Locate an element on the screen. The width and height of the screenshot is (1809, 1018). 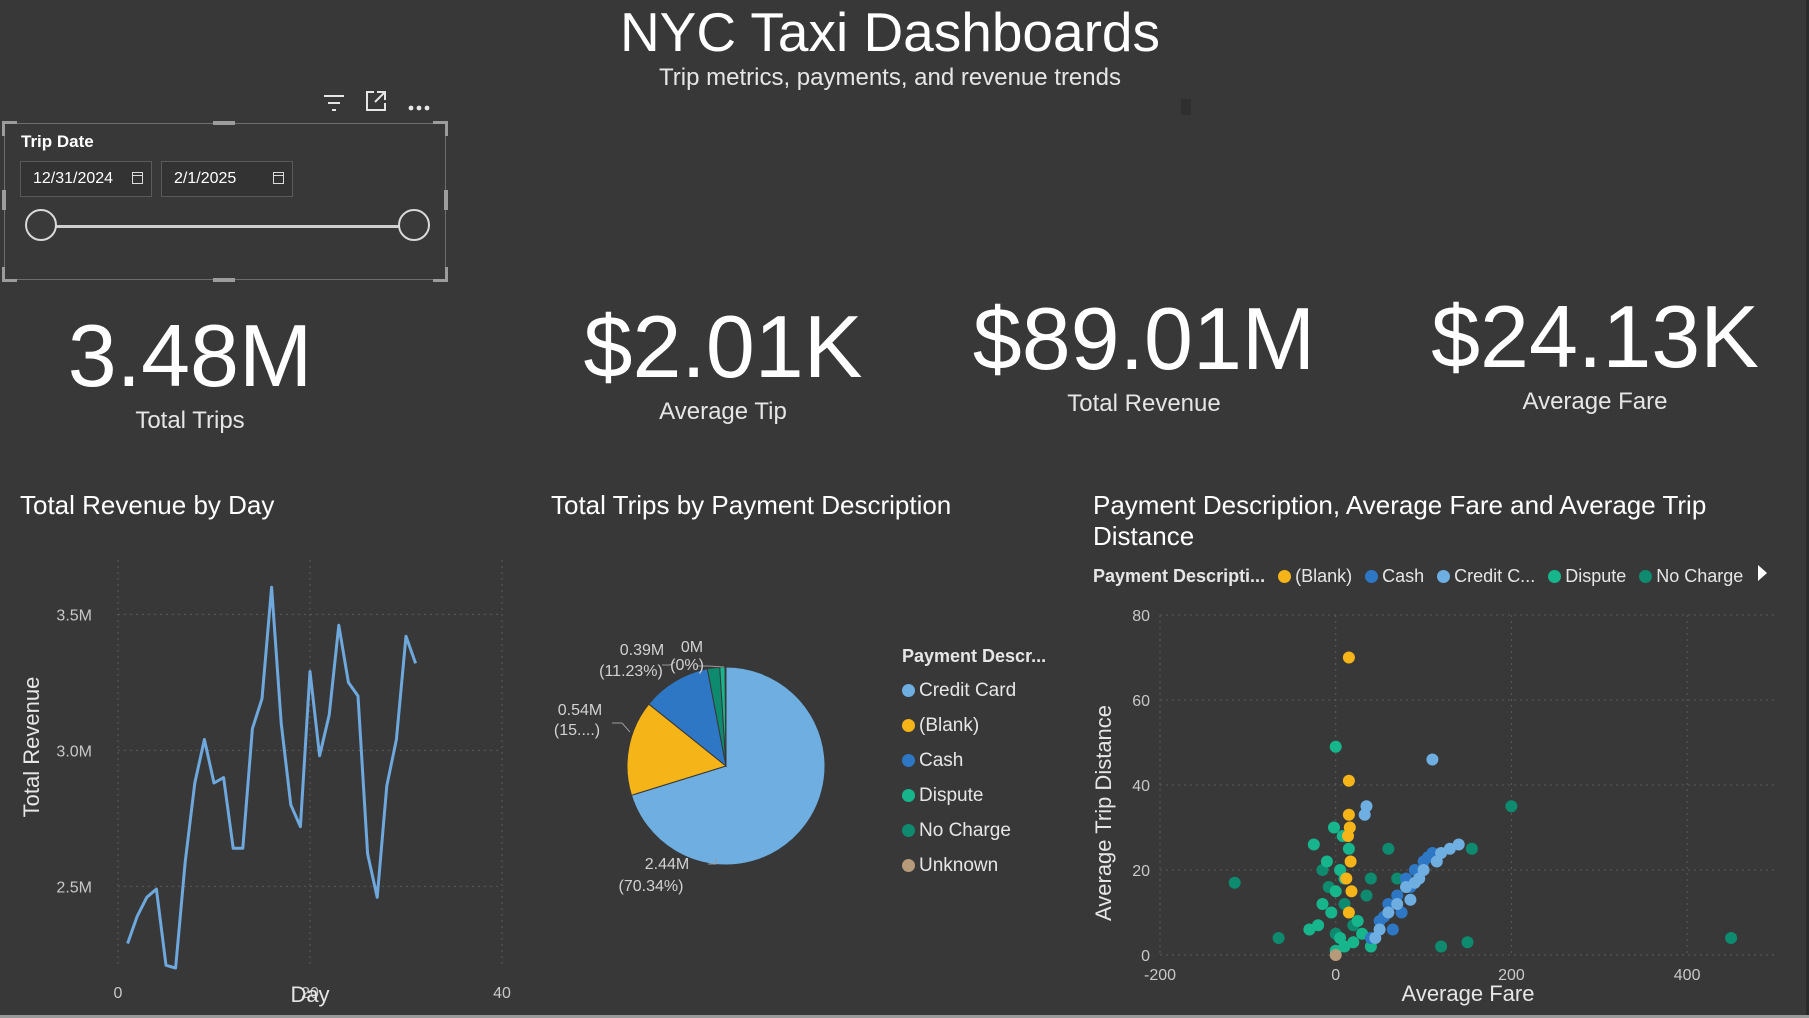
resize-corner-tl is located at coordinates (9, 128).